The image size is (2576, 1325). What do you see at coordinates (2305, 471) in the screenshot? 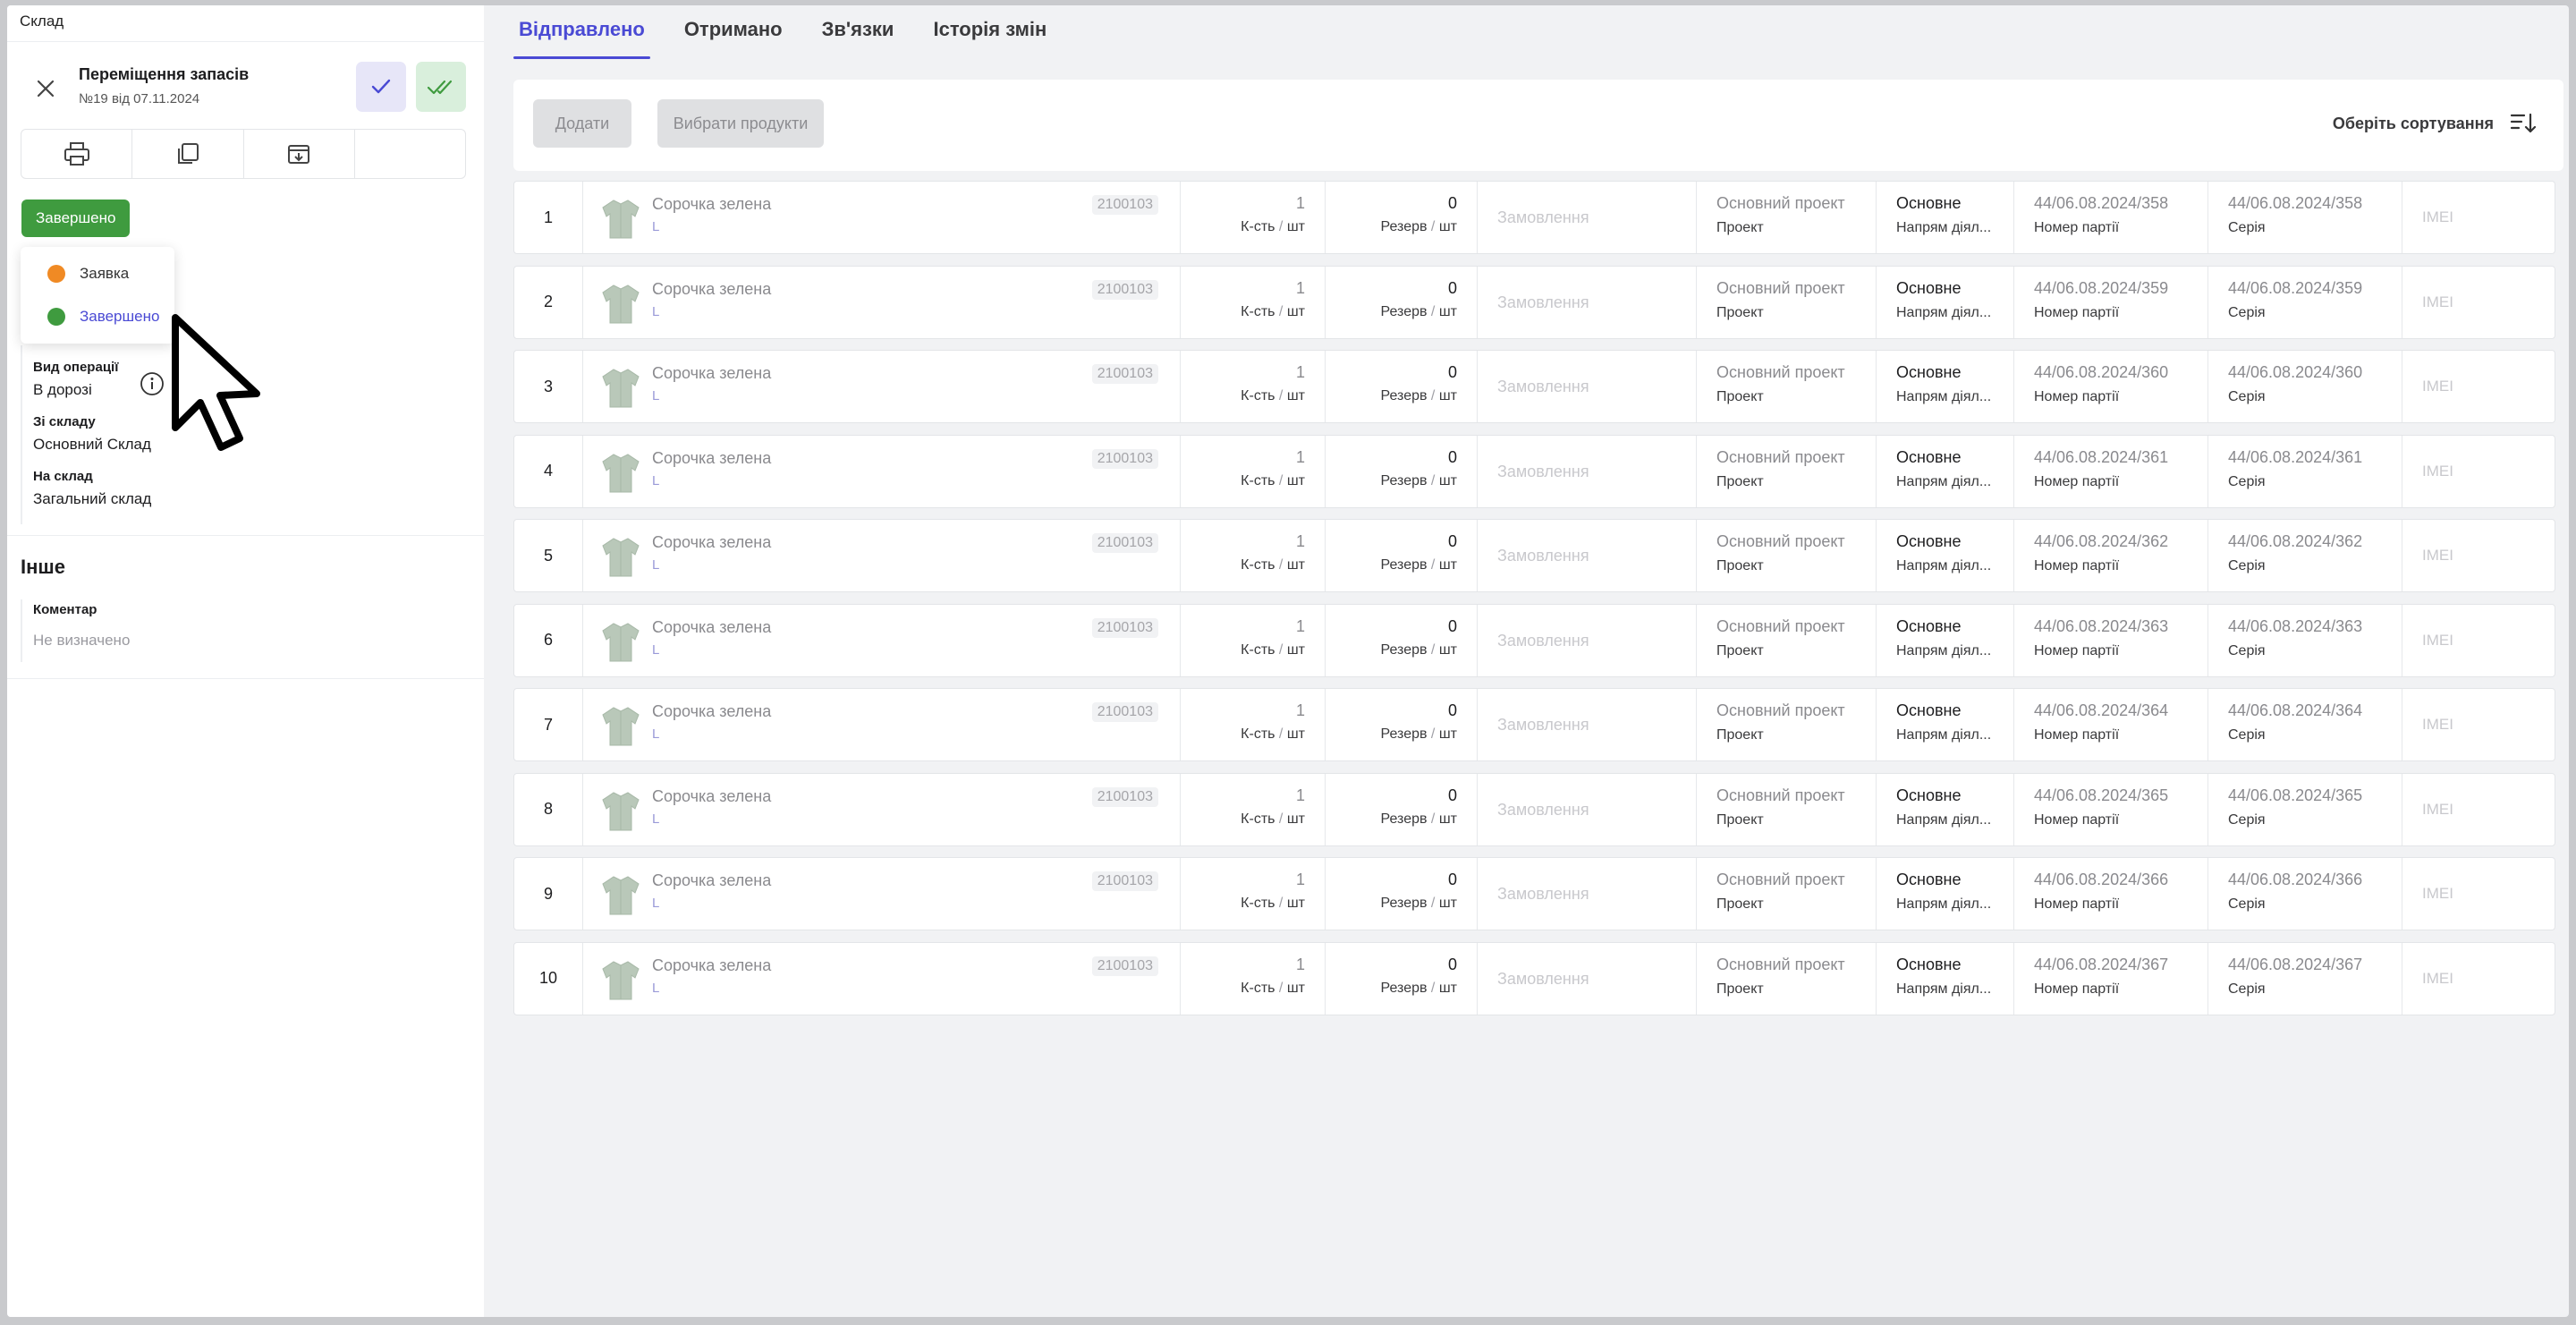
I see `series-cell: 44/06.08.2024/361 Серія` at bounding box center [2305, 471].